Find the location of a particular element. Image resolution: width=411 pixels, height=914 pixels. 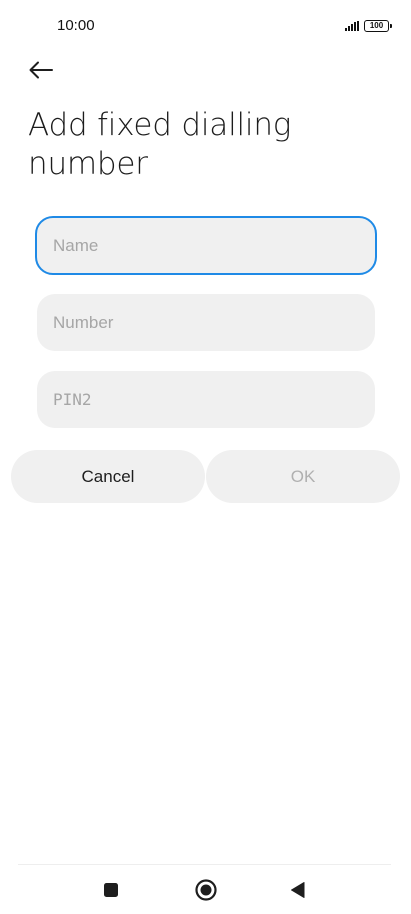

nav-divider is located at coordinates (204, 864).